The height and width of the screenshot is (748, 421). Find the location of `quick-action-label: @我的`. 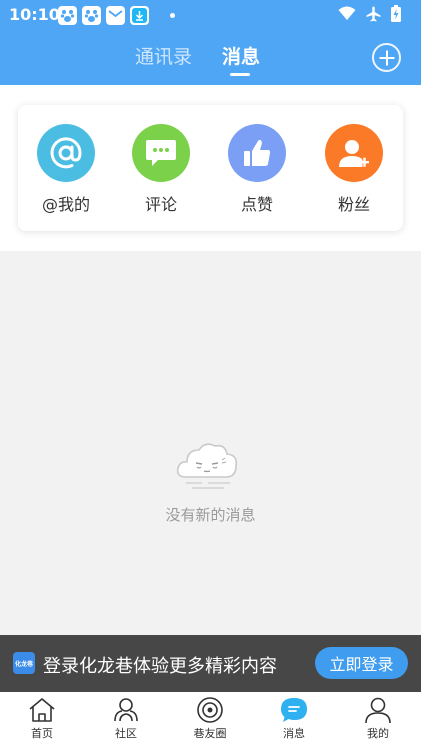

quick-action-label: @我的 is located at coordinates (65, 204).